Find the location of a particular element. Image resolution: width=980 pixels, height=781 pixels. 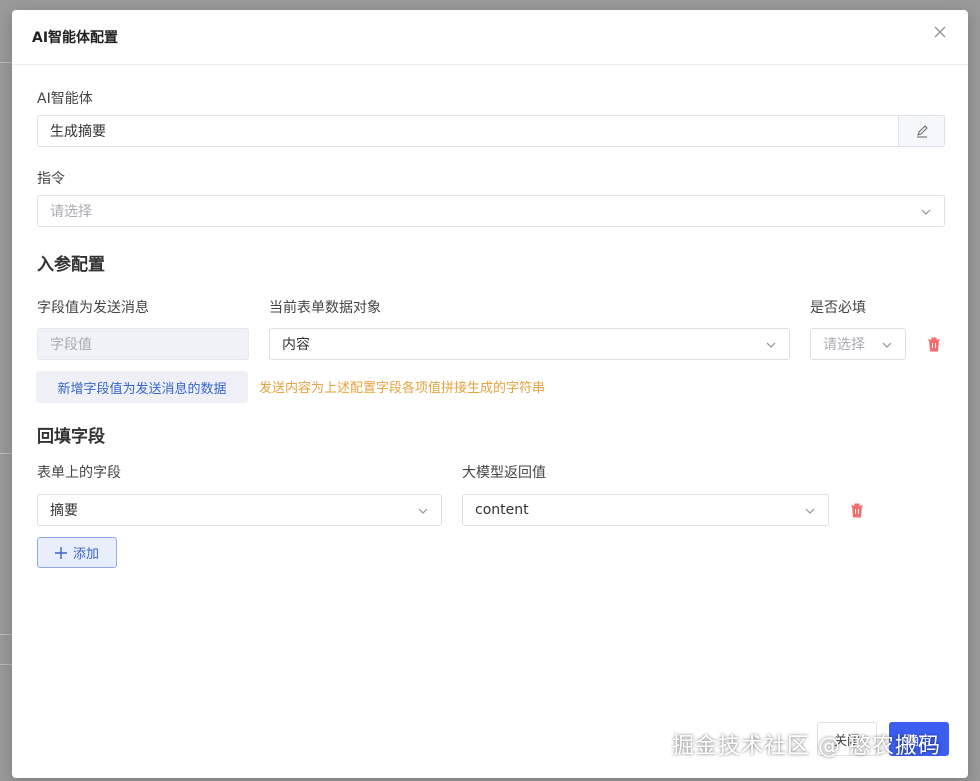

agent-label: AI智能体 is located at coordinates (65, 99).